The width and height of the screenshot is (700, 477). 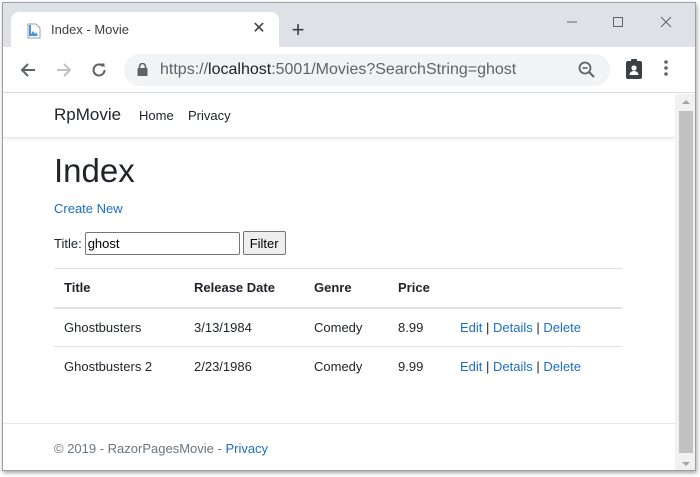 I want to click on cell-release-date: 2/23/1986, so click(x=244, y=366).